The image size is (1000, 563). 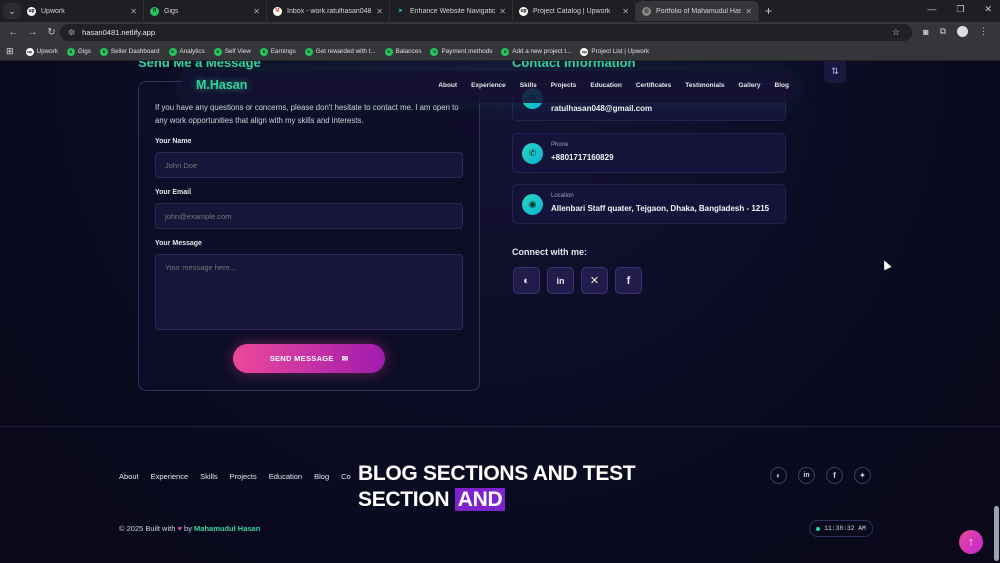 What do you see at coordinates (834, 475) in the screenshot?
I see `footer-facebook-button: f` at bounding box center [834, 475].